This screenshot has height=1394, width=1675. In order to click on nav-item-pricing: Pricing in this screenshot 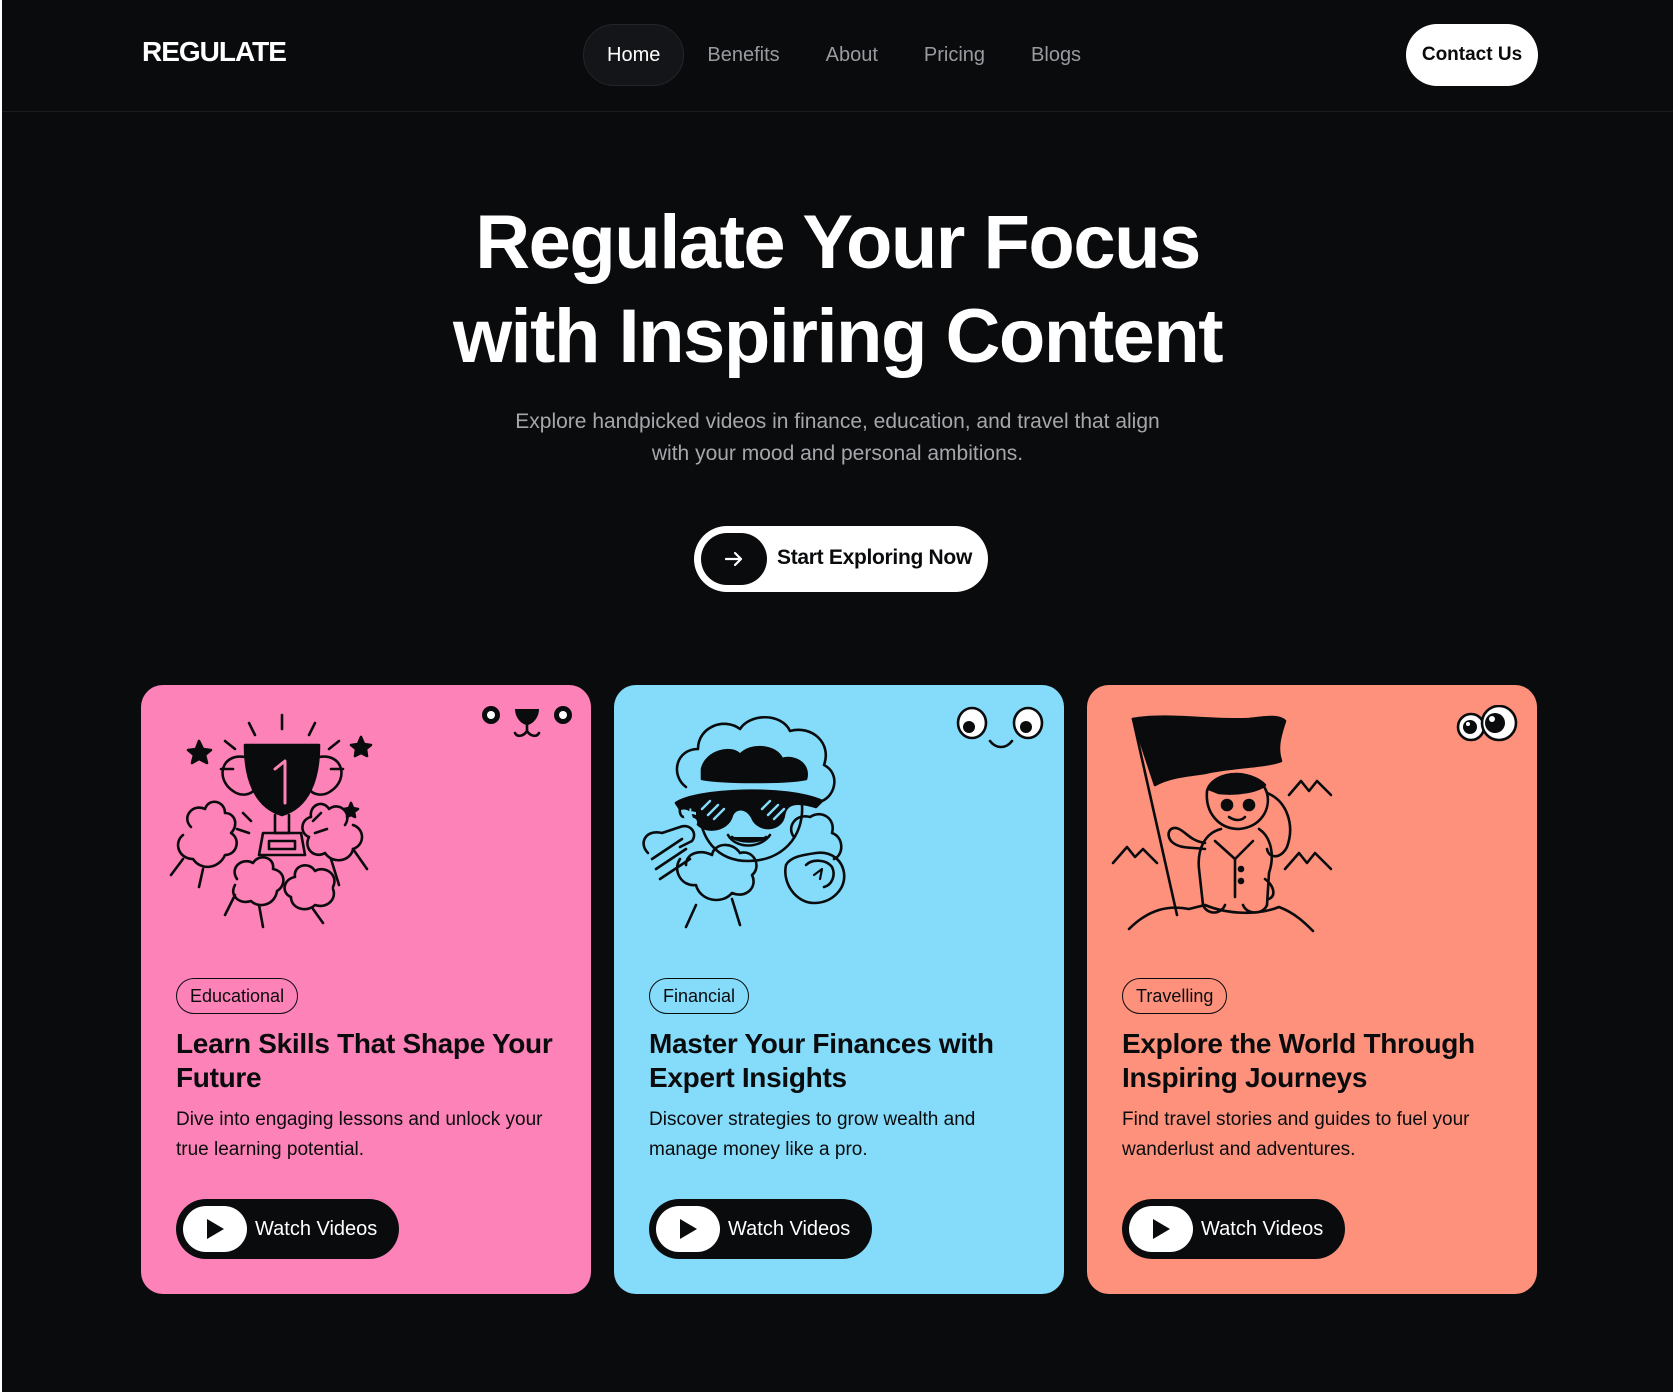, I will do `click(954, 55)`.